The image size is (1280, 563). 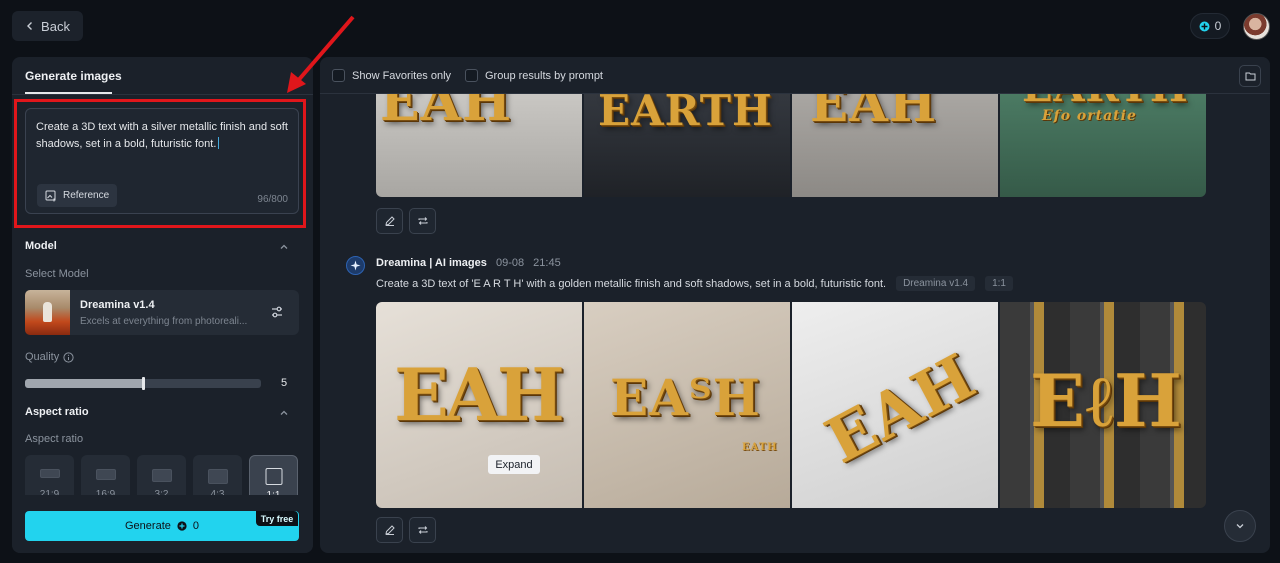 What do you see at coordinates (30, 26) in the screenshot?
I see `chevron-left-icon` at bounding box center [30, 26].